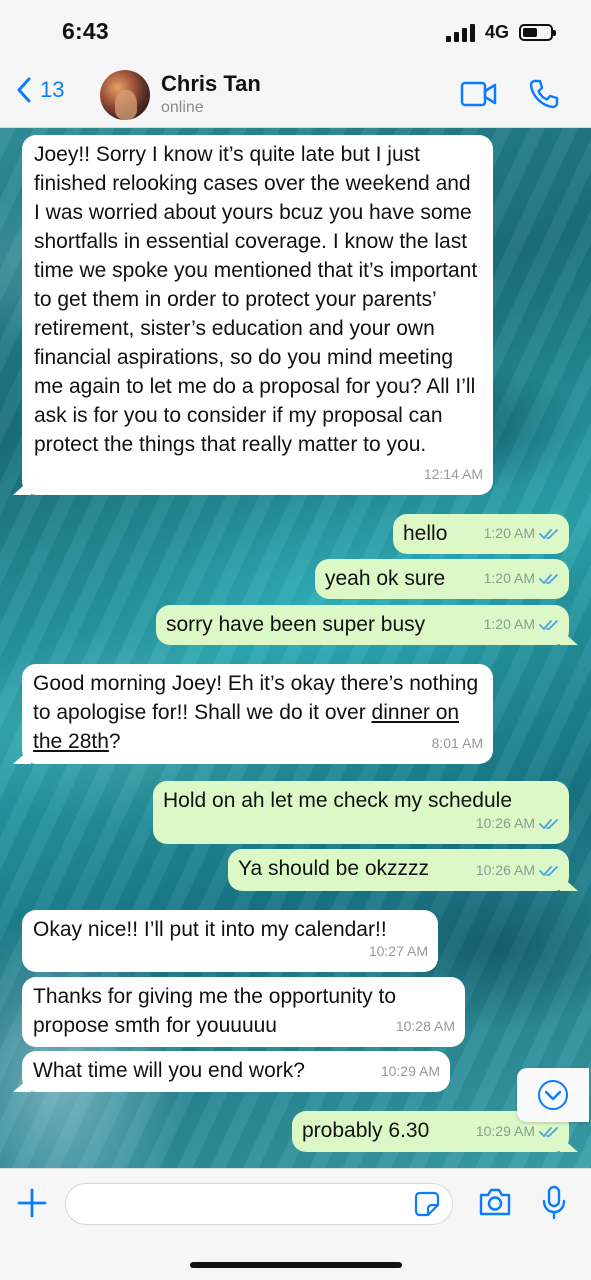 Image resolution: width=591 pixels, height=1280 pixels. Describe the element at coordinates (425, 1026) in the screenshot. I see `message-time: 10:28 AM` at that location.